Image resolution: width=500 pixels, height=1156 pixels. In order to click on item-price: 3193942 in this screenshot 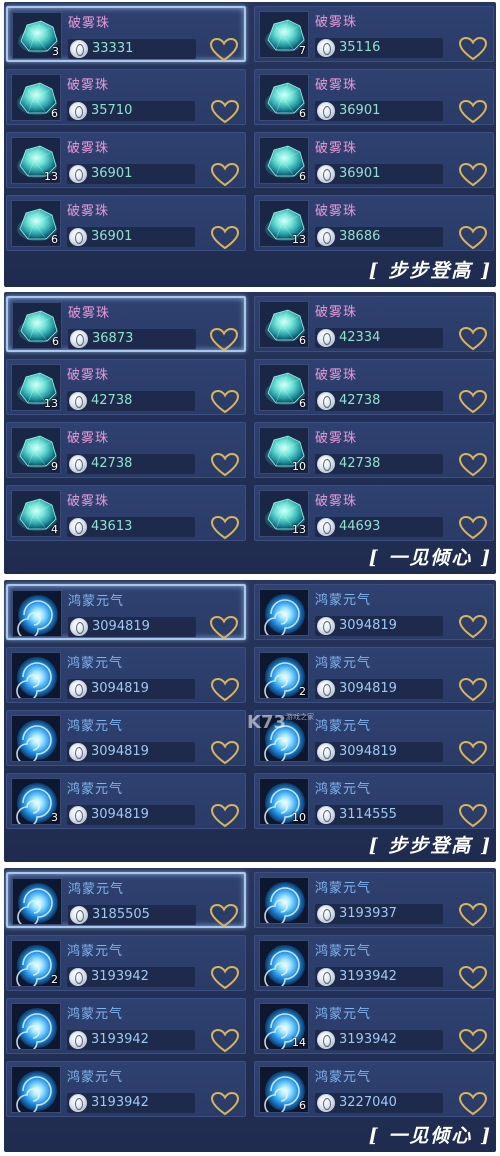, I will do `click(120, 976)`.